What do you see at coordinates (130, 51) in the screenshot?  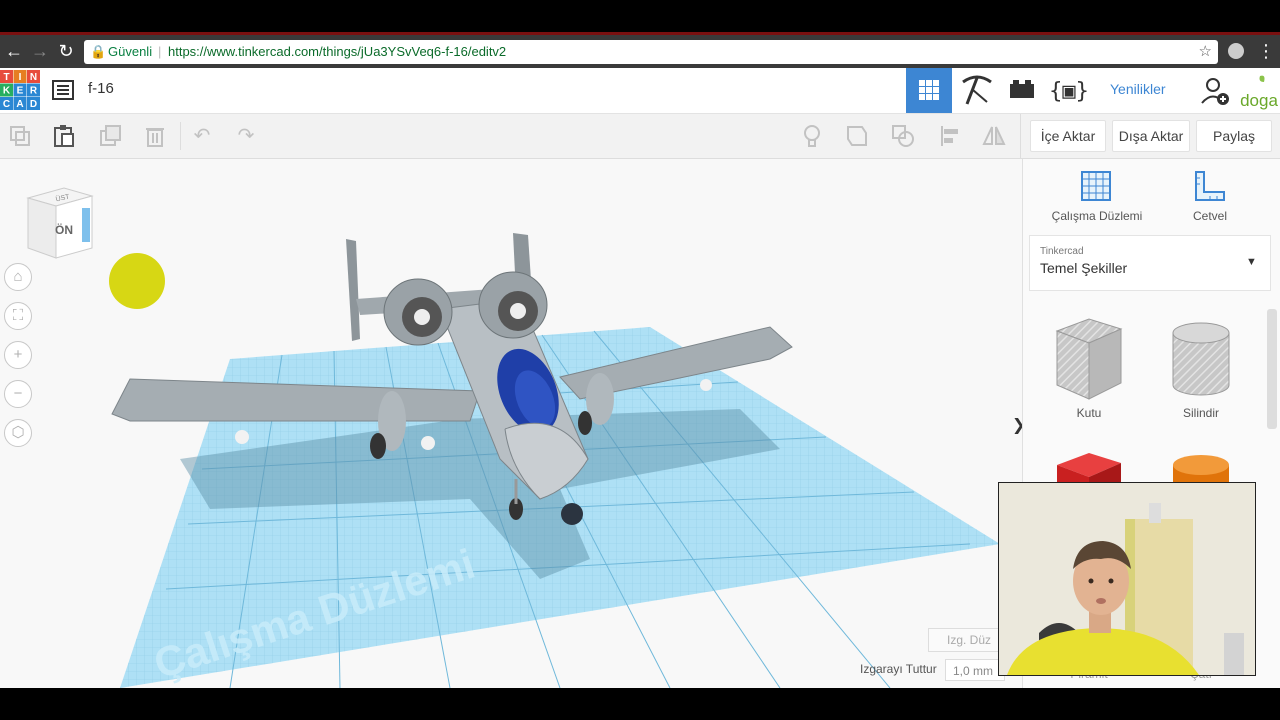 I see `secure-label: Güvenli` at bounding box center [130, 51].